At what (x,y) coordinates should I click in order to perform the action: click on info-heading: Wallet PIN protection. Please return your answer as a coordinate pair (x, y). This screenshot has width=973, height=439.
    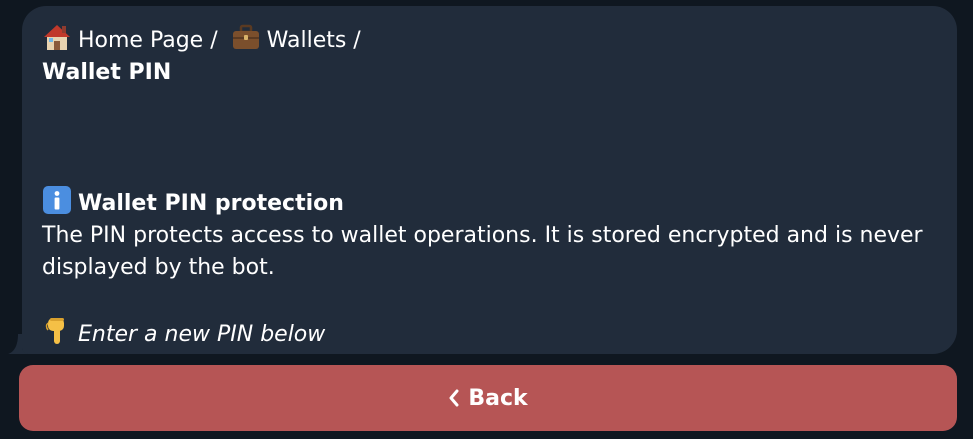
    Looking at the image, I should click on (211, 203).